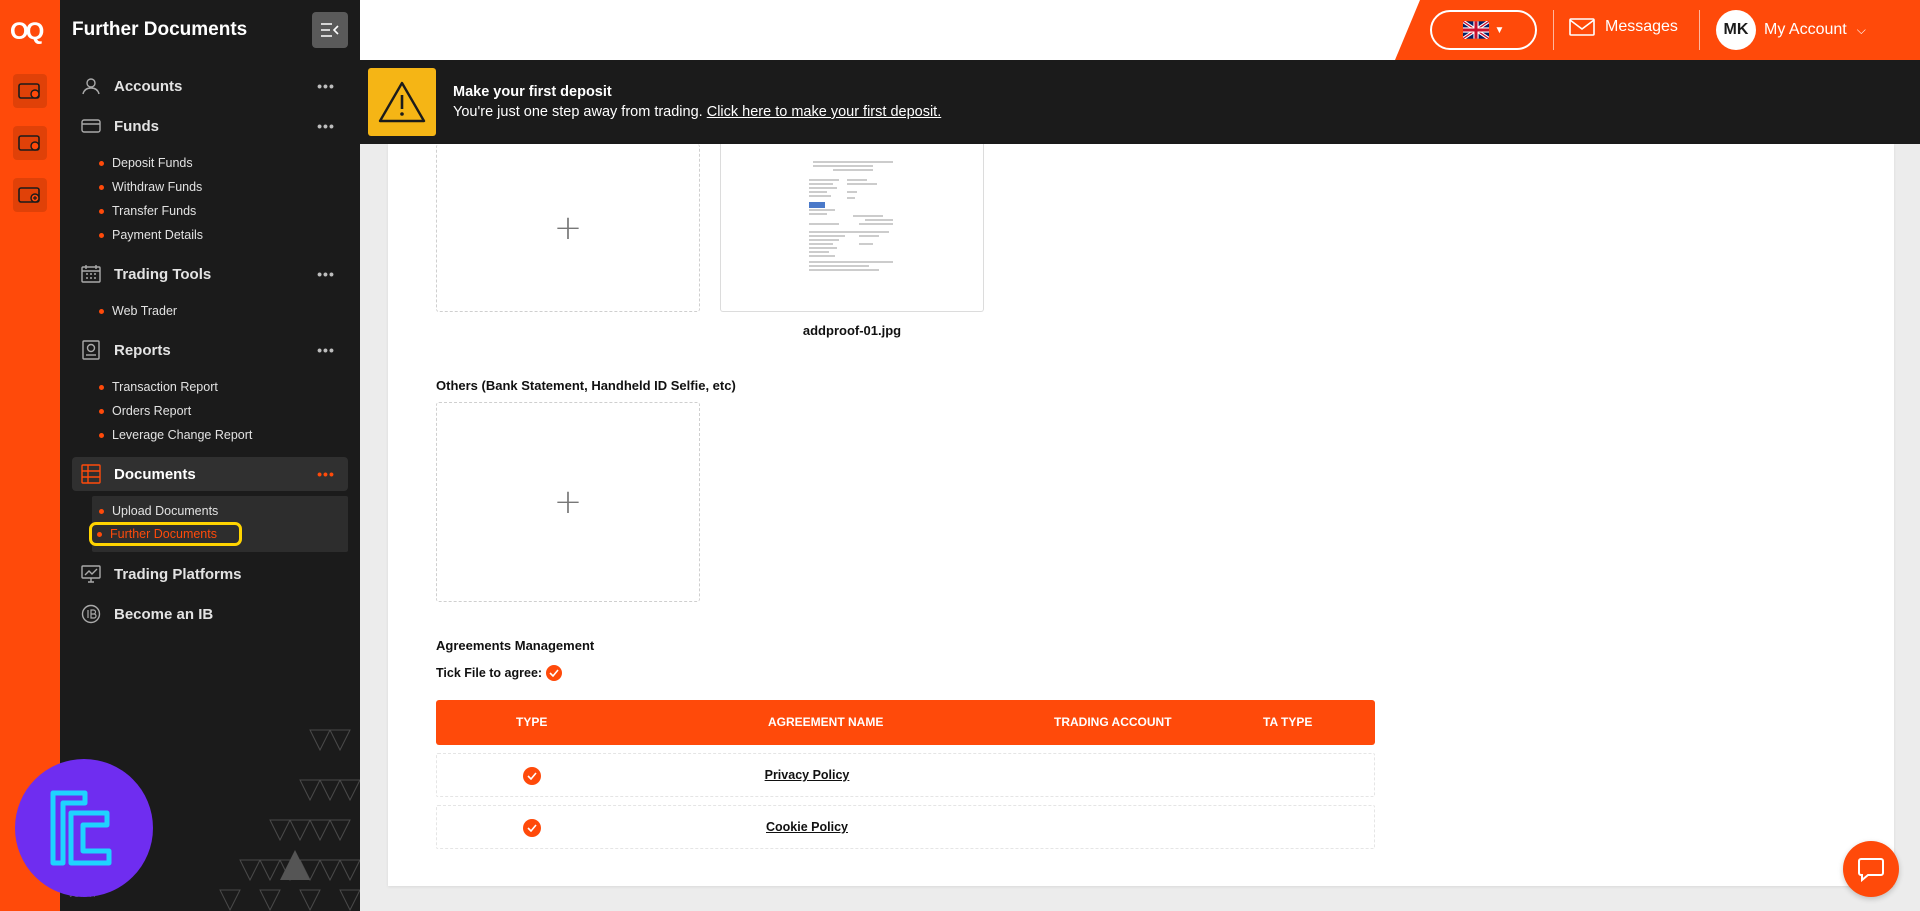  Describe the element at coordinates (210, 350) in the screenshot. I see `sidebar-item-reports: Reports •••` at that location.